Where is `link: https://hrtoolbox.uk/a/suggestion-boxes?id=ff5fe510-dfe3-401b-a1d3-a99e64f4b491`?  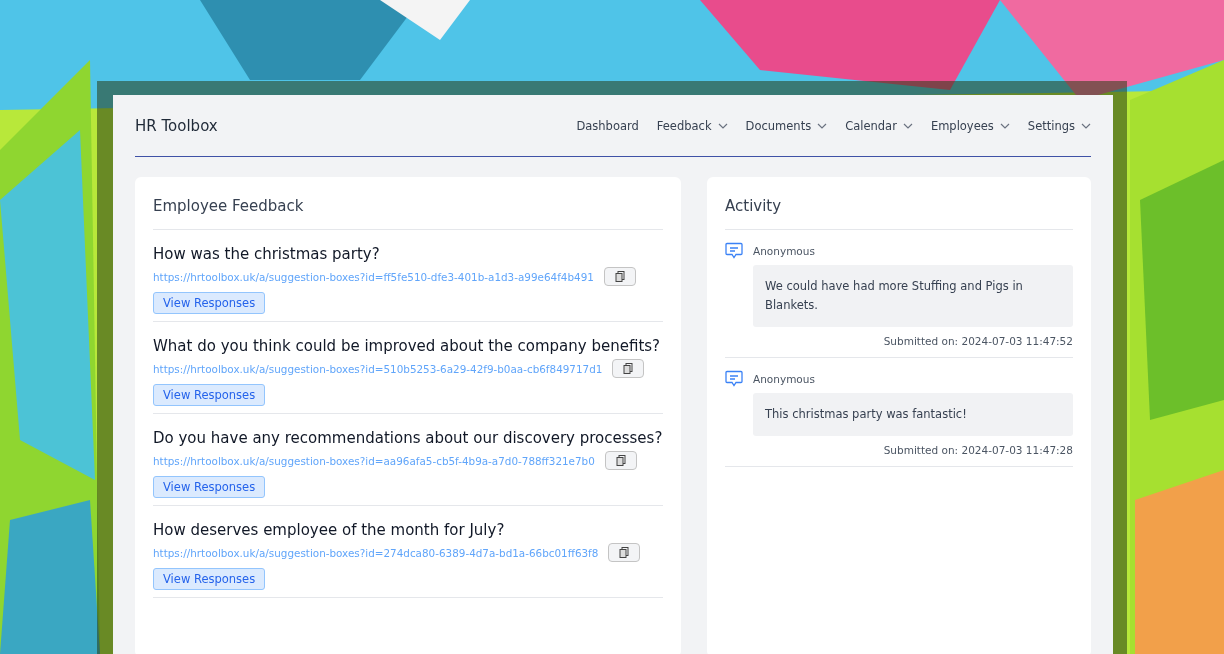
link: https://hrtoolbox.uk/a/suggestion-boxes?id=ff5fe510-dfe3-401b-a1d3-a99e64f4b491 is located at coordinates (373, 276).